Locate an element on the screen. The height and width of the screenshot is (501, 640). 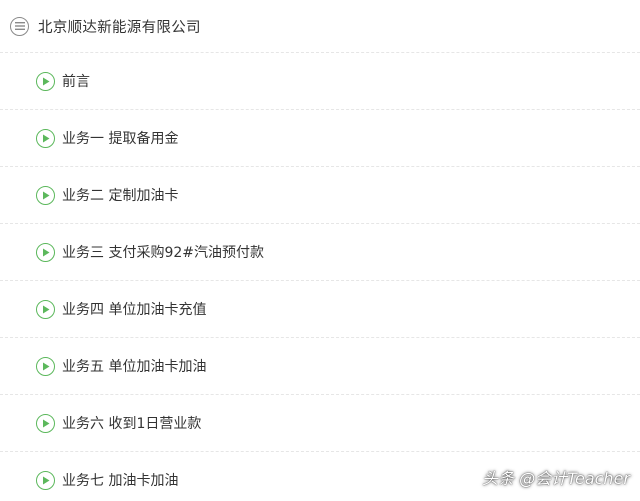
watermark: 头条 @会计Teacher is located at coordinates (556, 478).